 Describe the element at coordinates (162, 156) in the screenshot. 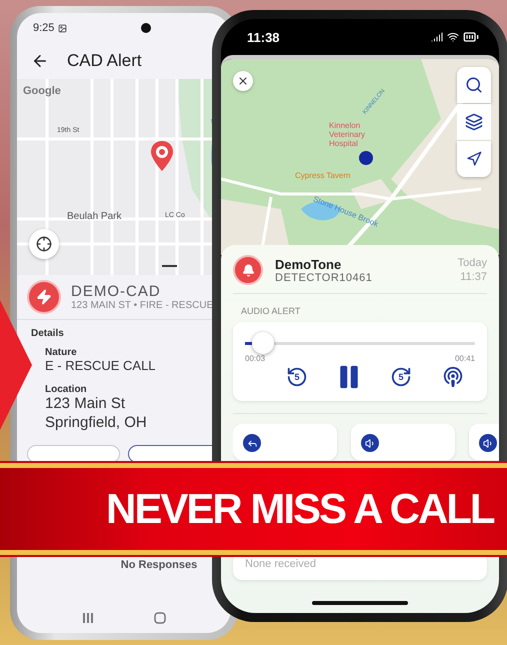

I see `map-pin-icon` at that location.